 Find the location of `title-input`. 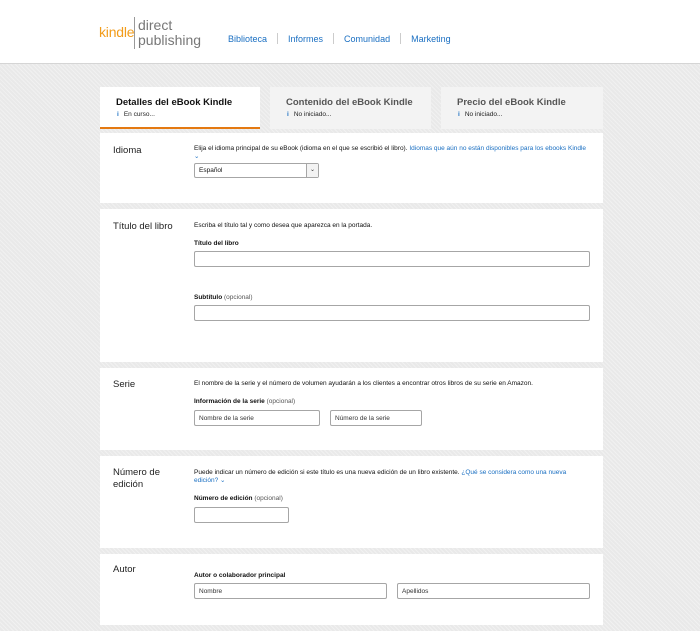

title-input is located at coordinates (392, 259).